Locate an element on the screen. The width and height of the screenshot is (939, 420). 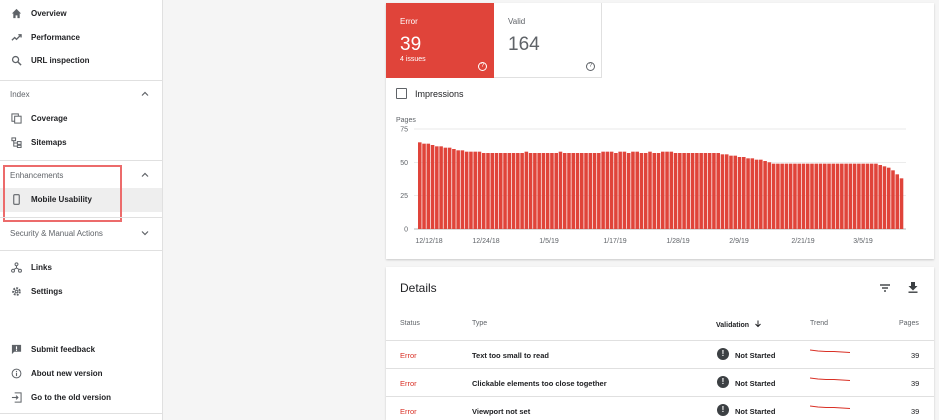
sidebar-item-submit-feedback: Submit feedback is located at coordinates (81, 350).